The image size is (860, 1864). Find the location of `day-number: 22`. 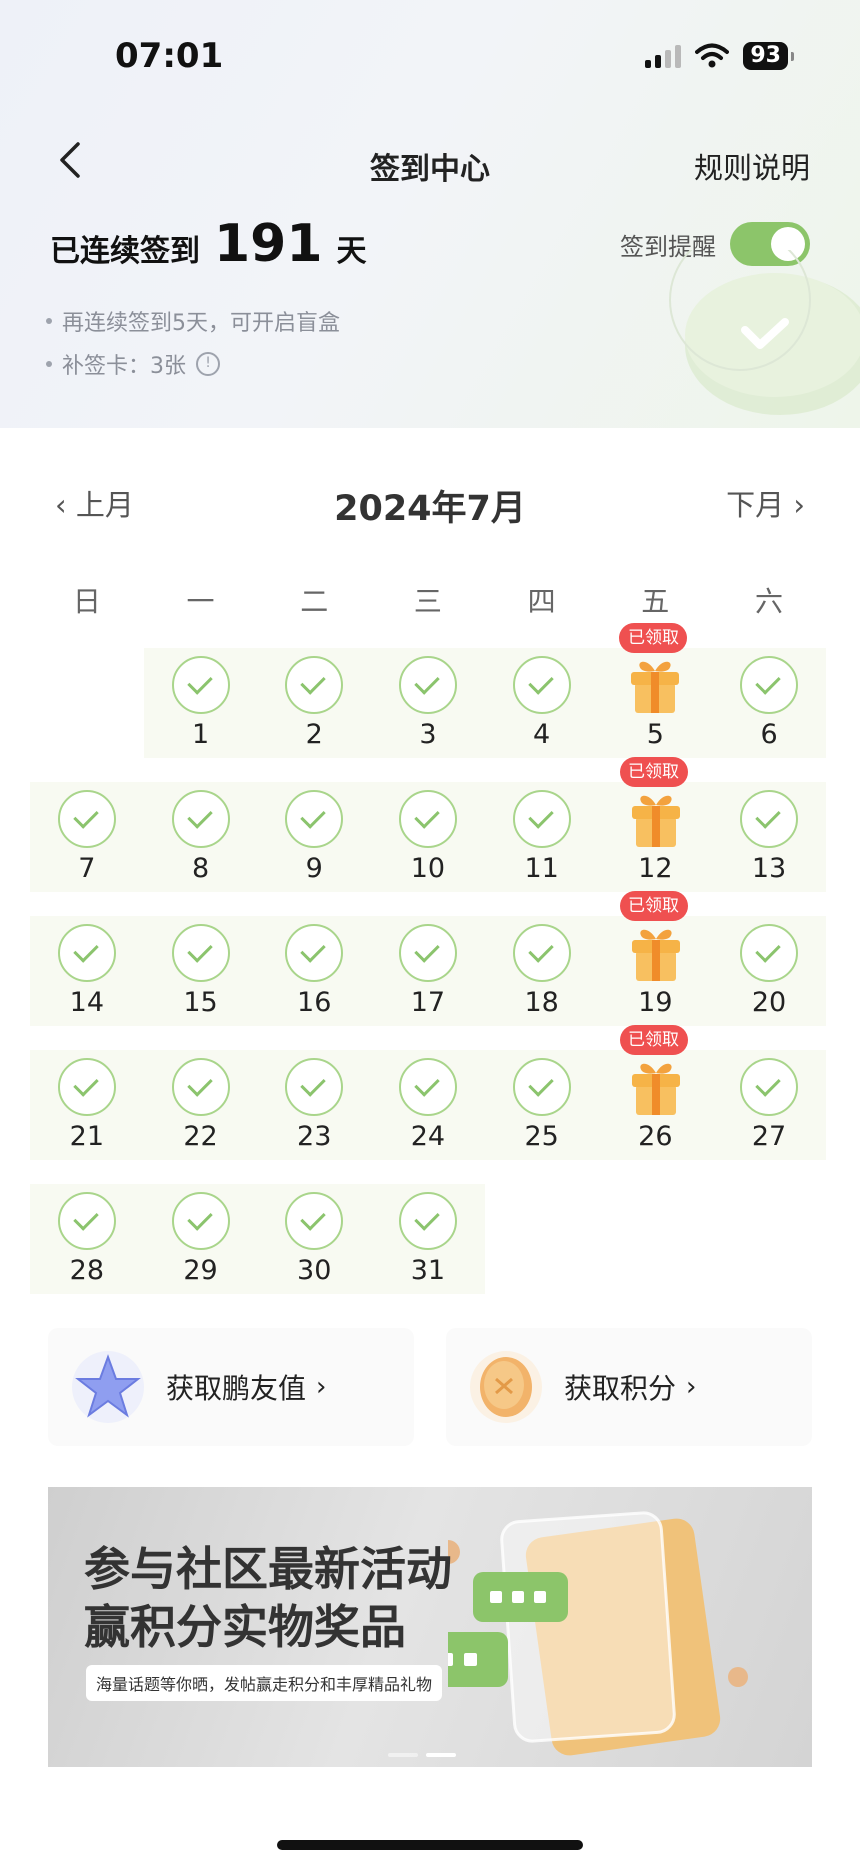

day-number: 22 is located at coordinates (200, 1136).